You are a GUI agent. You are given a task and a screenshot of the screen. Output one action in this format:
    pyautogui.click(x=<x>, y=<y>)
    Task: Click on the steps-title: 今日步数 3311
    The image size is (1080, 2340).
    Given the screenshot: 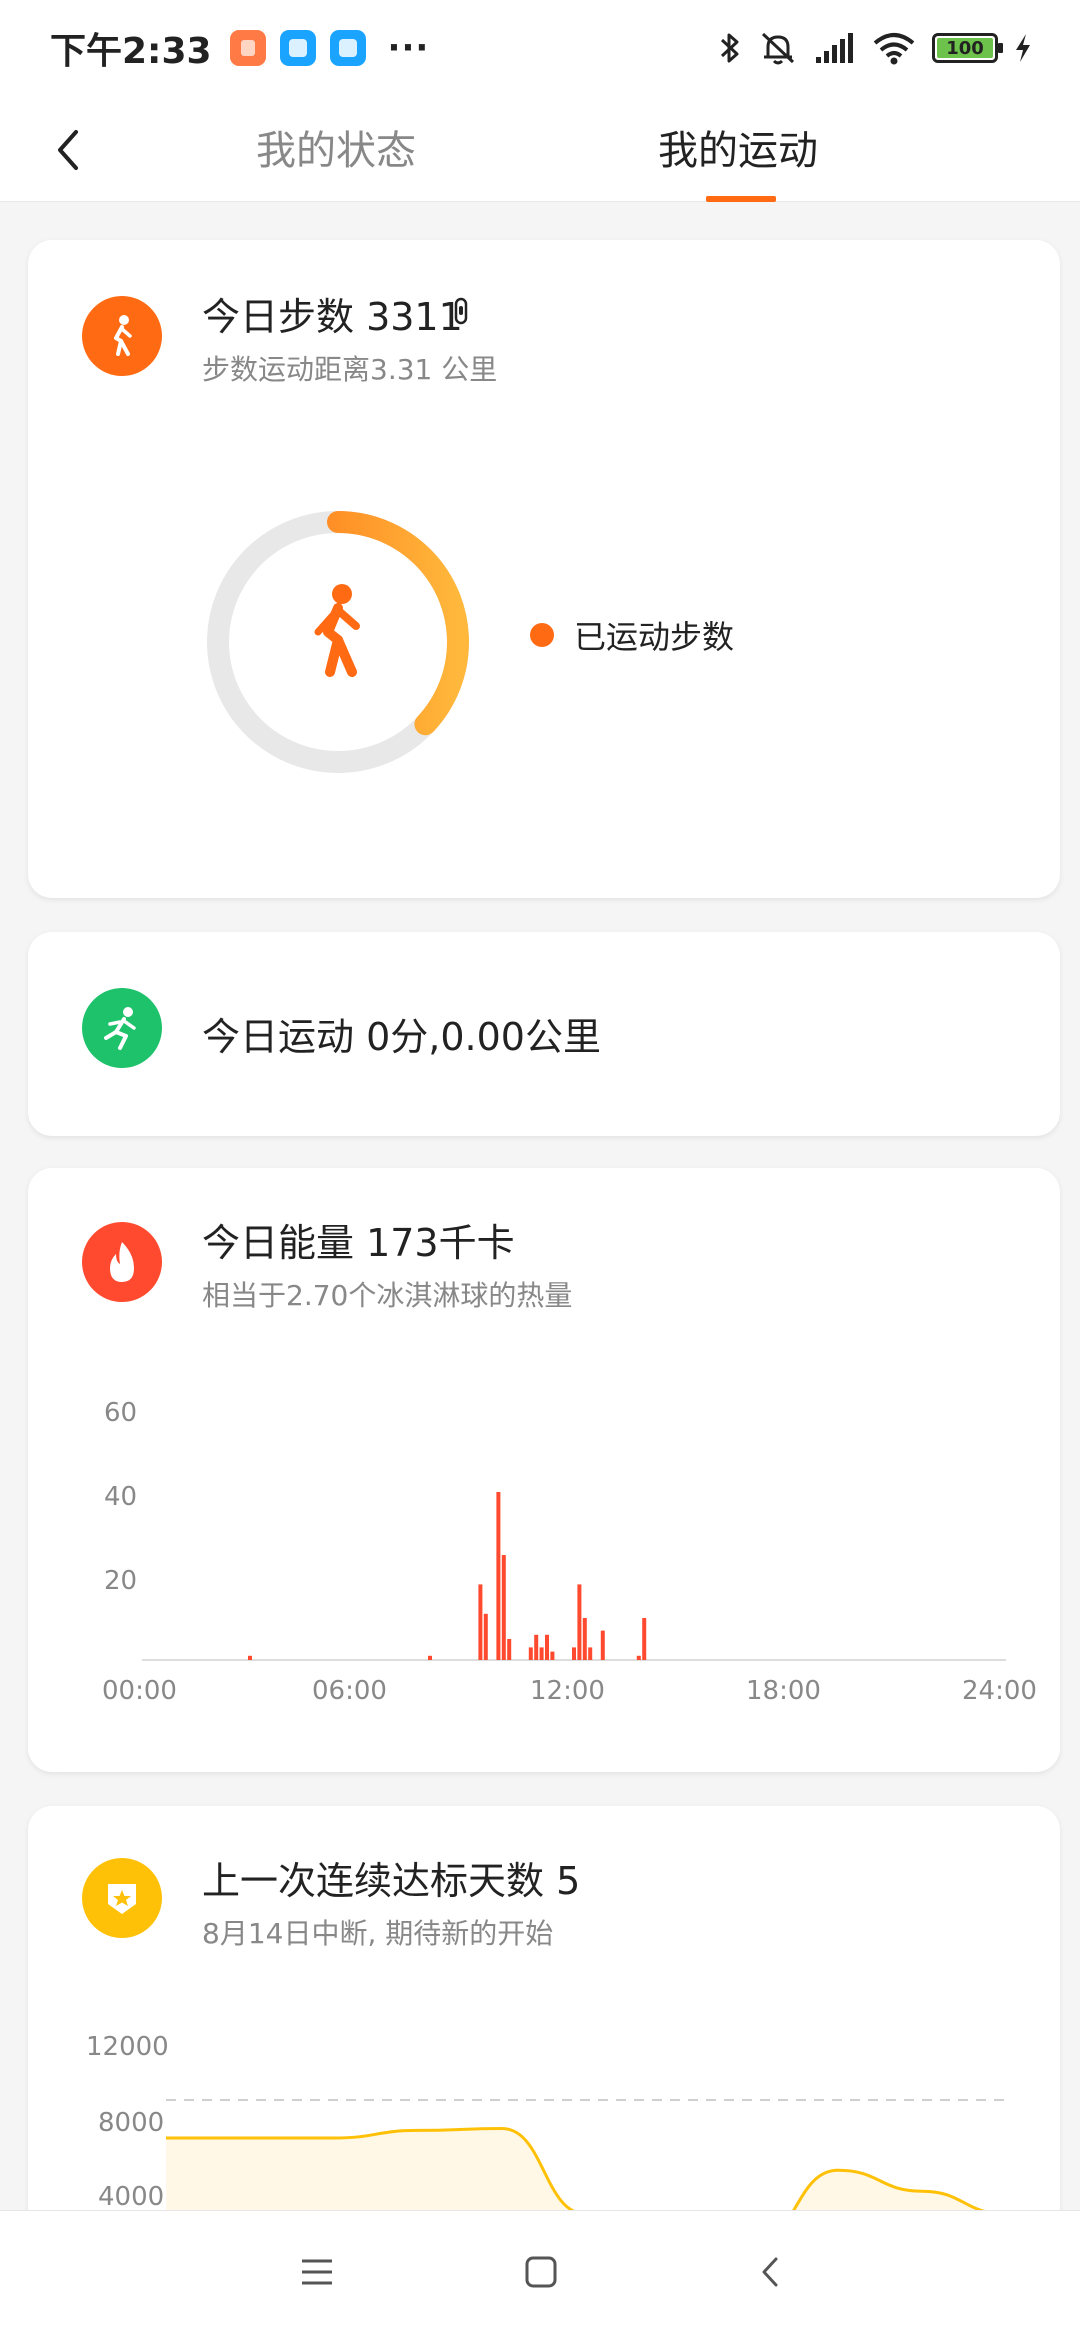 What is the action you would take?
    pyautogui.click(x=332, y=317)
    